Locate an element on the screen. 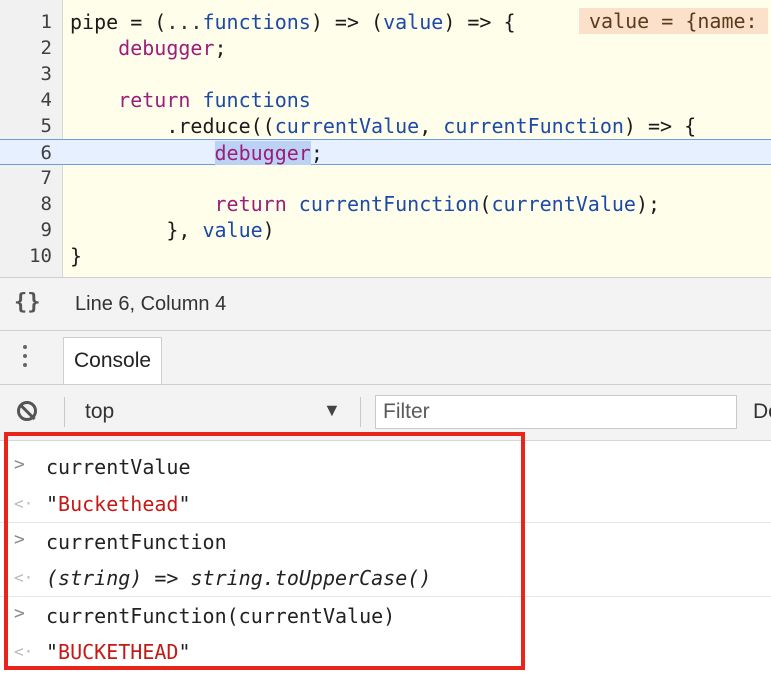 The width and height of the screenshot is (771, 673). line-number: 10 is located at coordinates (26, 256).